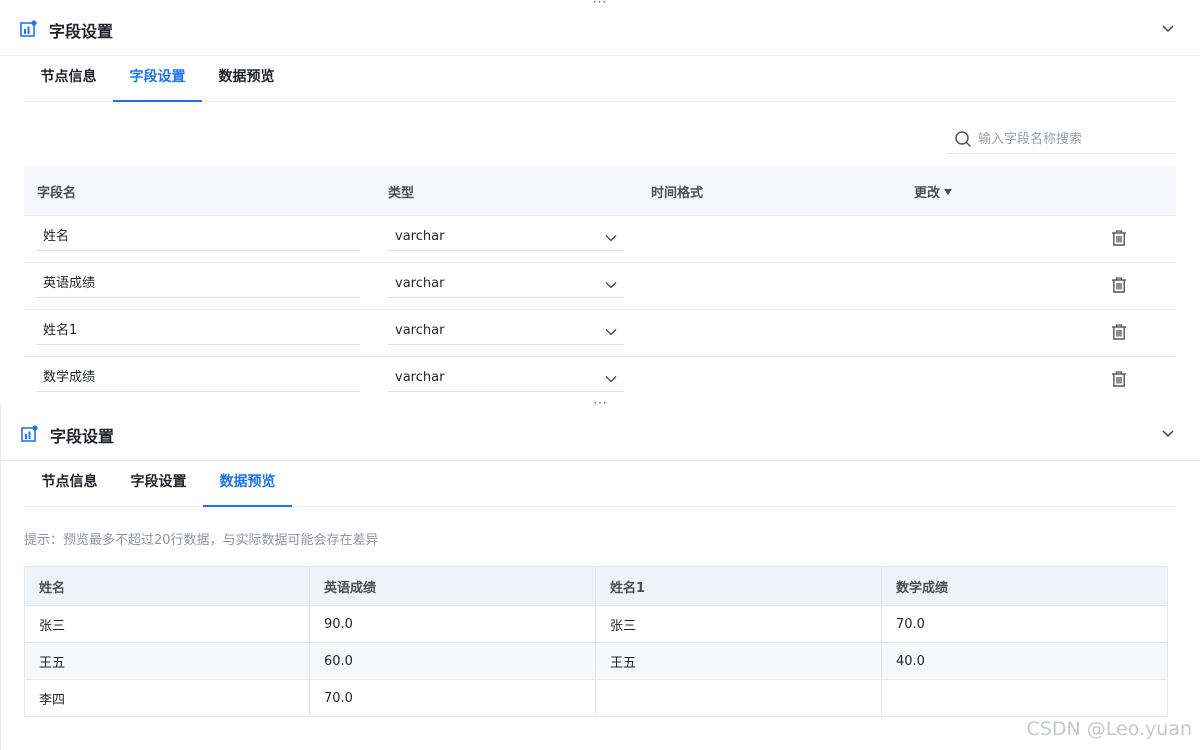 The image size is (1200, 750). Describe the element at coordinates (452, 661) in the screenshot. I see `table-cell: 60.0` at that location.